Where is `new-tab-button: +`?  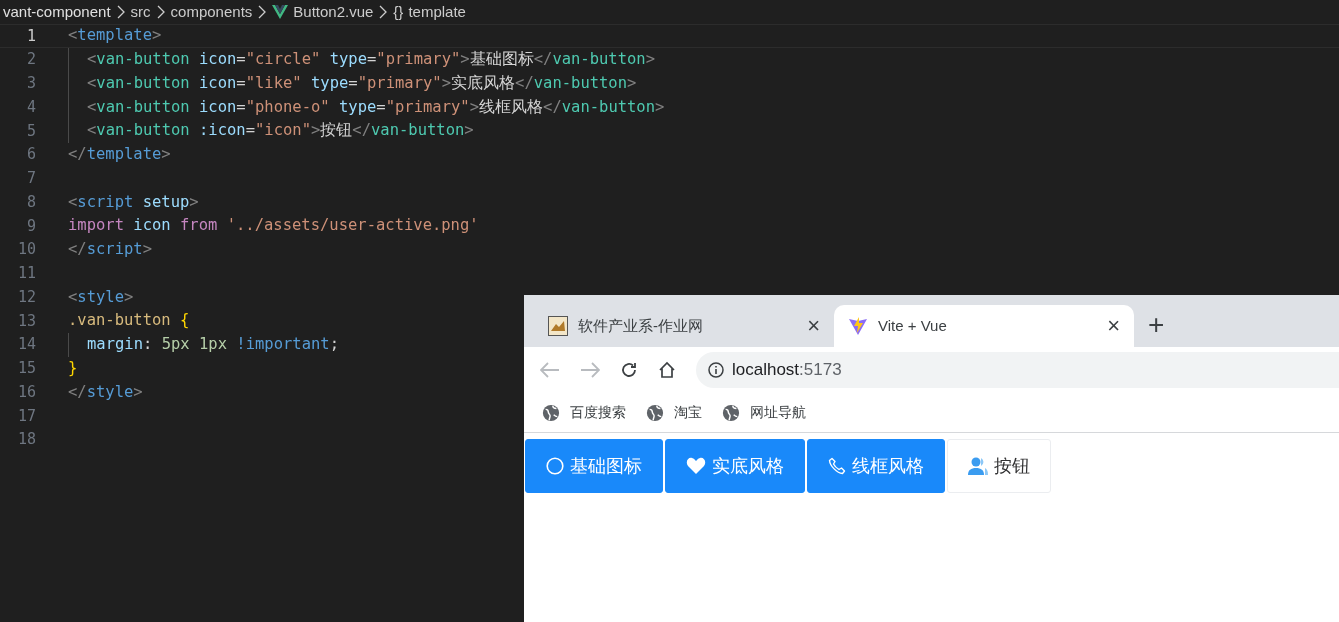 new-tab-button: + is located at coordinates (1156, 325).